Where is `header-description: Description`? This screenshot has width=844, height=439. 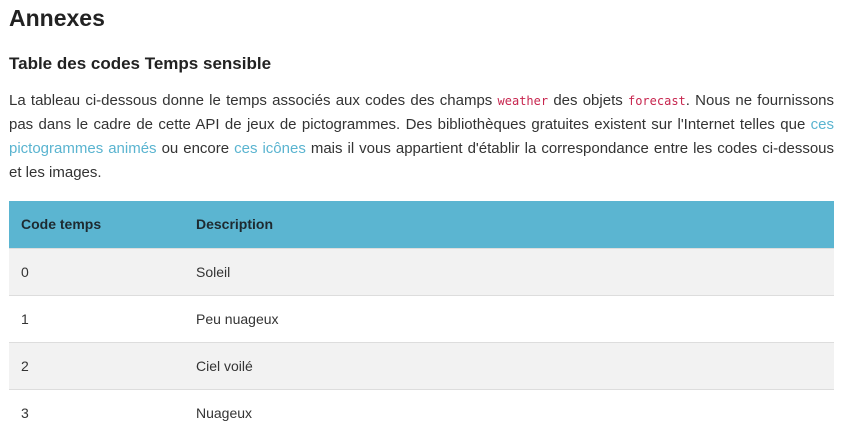 header-description: Description is located at coordinates (235, 224).